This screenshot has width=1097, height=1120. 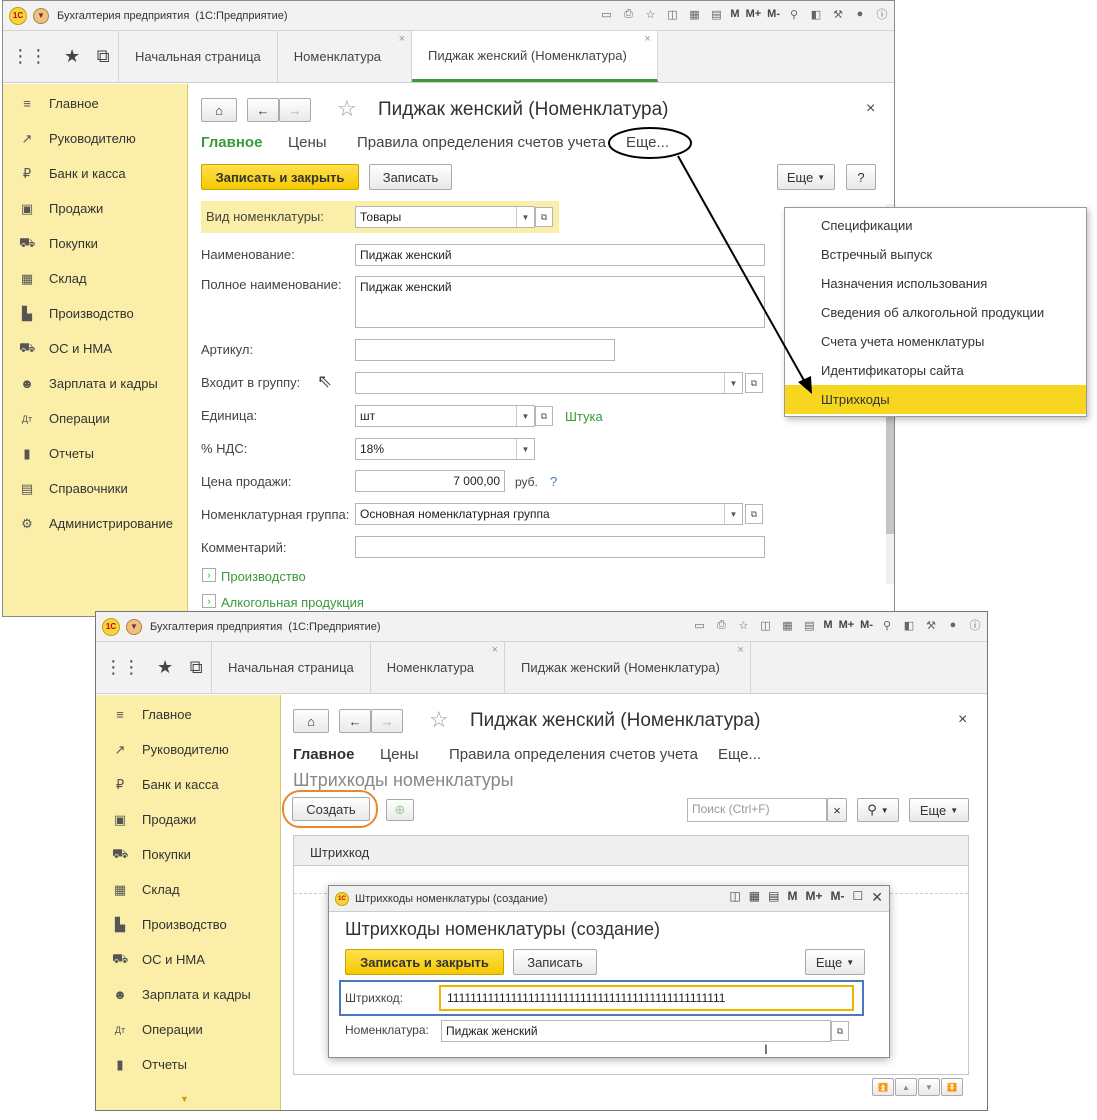 I want to click on back-button: ←, so click(x=355, y=721).